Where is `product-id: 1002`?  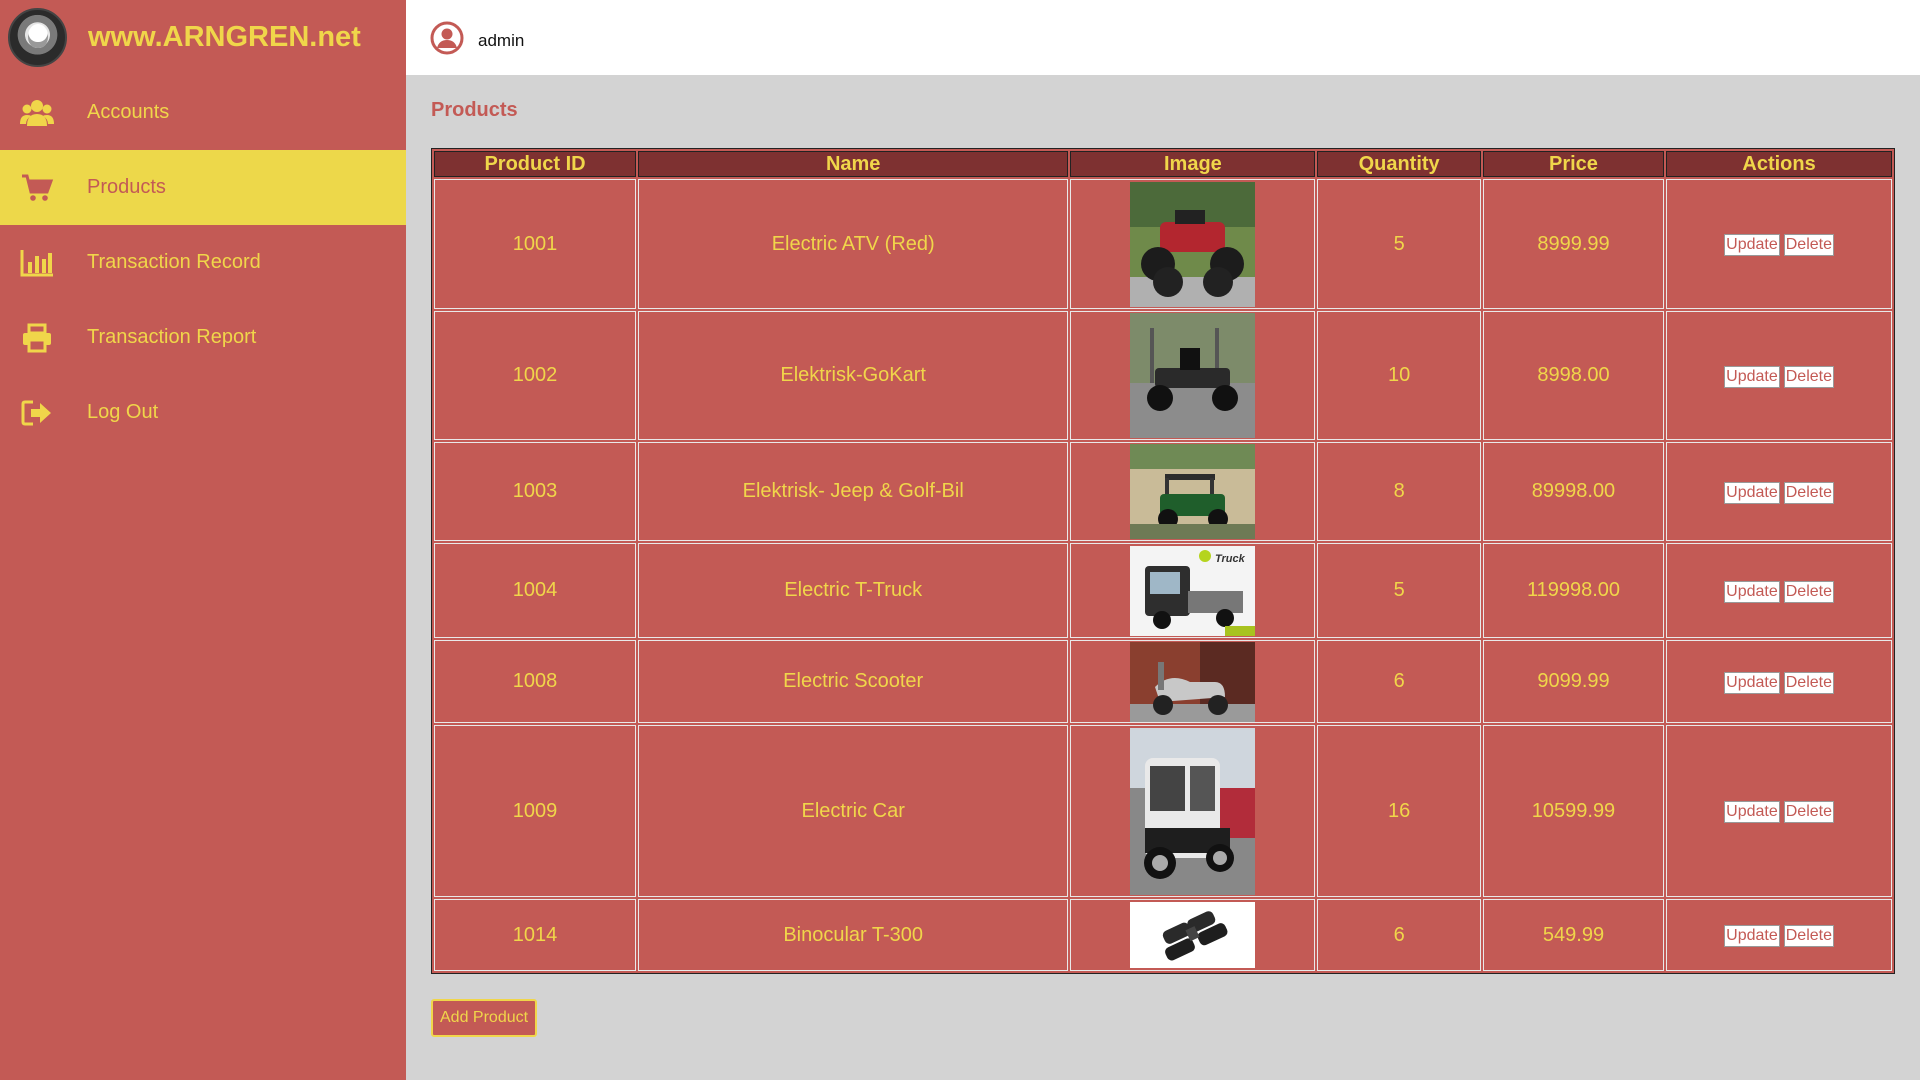 product-id: 1002 is located at coordinates (535, 375).